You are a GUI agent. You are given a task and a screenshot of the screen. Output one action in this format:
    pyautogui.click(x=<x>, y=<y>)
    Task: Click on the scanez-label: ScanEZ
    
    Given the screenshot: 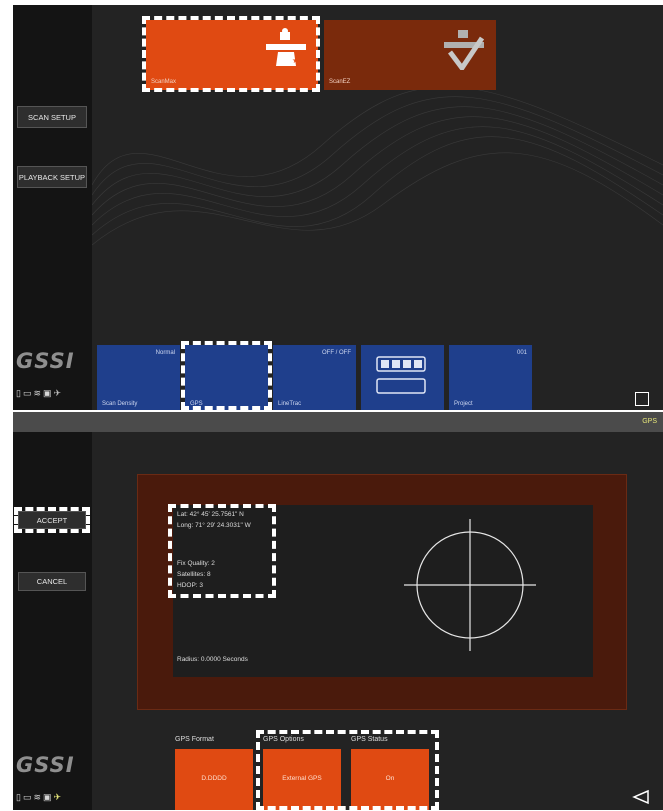 What is the action you would take?
    pyautogui.click(x=340, y=82)
    